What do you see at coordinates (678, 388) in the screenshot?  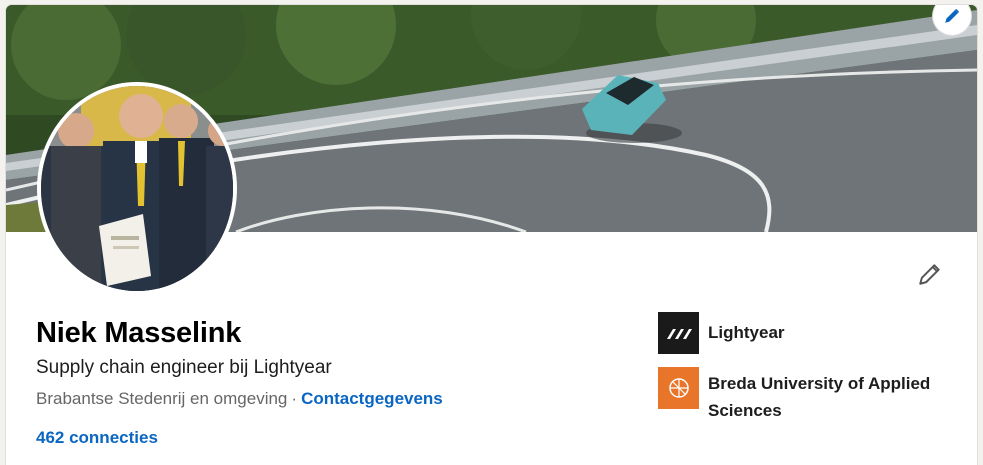 I see `buas-logo-icon` at bounding box center [678, 388].